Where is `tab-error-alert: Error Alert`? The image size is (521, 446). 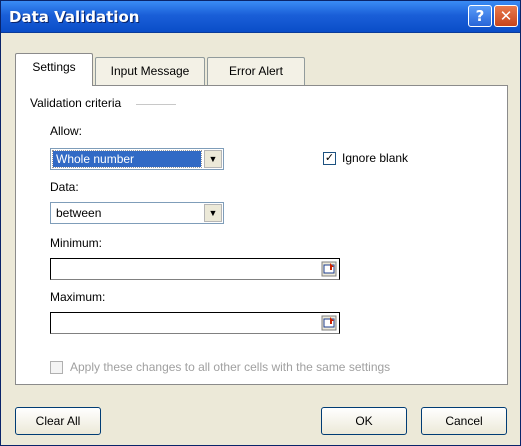 tab-error-alert: Error Alert is located at coordinates (256, 71).